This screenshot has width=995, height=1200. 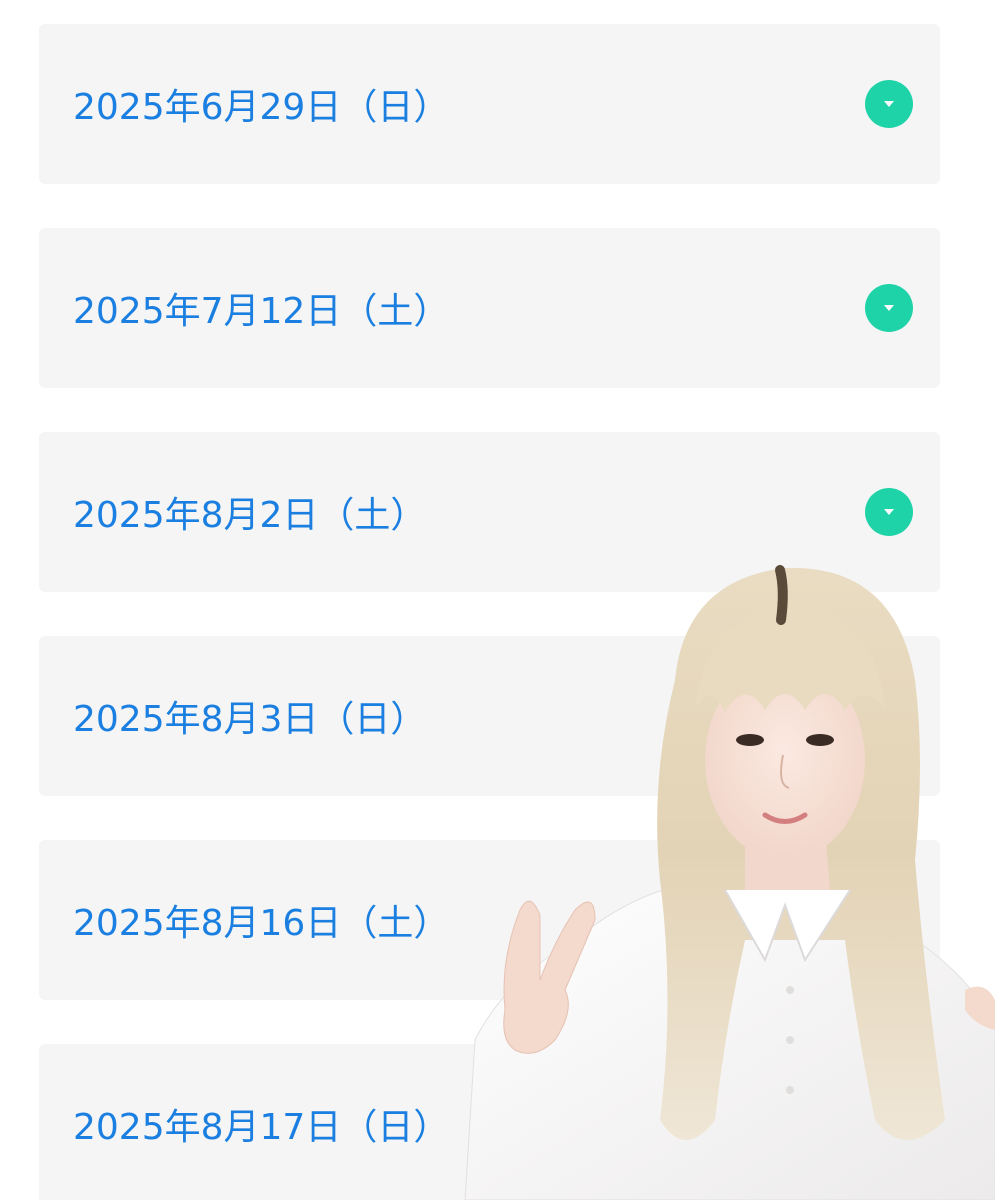 What do you see at coordinates (489, 920) in the screenshot?
I see `accordion-item-2025-08-16: 2025年8月16日（土）` at bounding box center [489, 920].